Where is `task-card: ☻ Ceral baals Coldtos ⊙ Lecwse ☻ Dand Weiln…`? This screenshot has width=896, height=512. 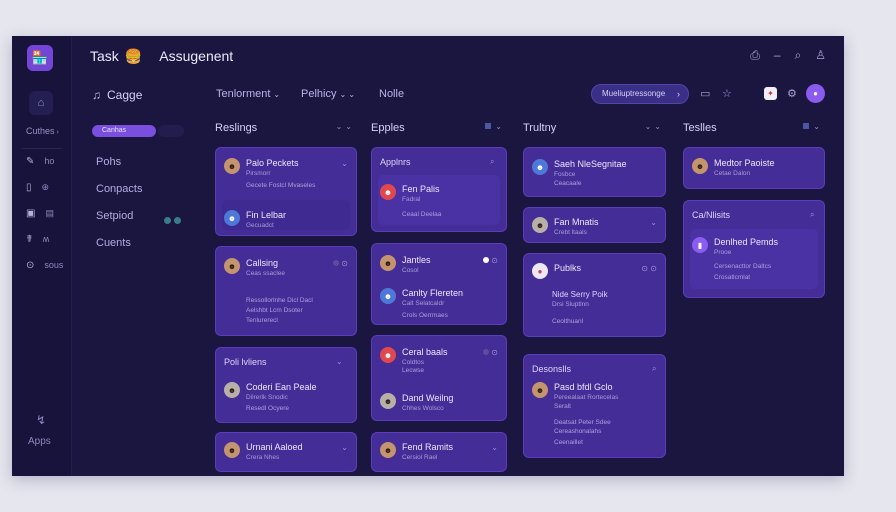
task-card: ☻ Ceral baals Coldtos ⊙ Lecwse ☻ Dand Weiln… is located at coordinates (439, 378).